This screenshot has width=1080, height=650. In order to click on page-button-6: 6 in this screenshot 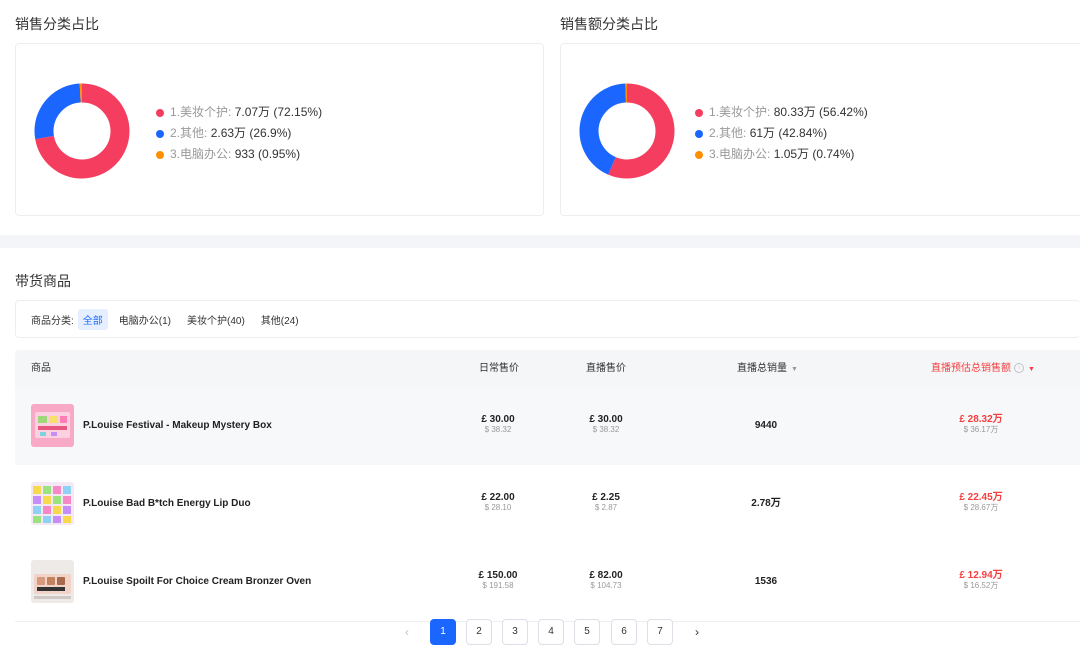, I will do `click(624, 632)`.